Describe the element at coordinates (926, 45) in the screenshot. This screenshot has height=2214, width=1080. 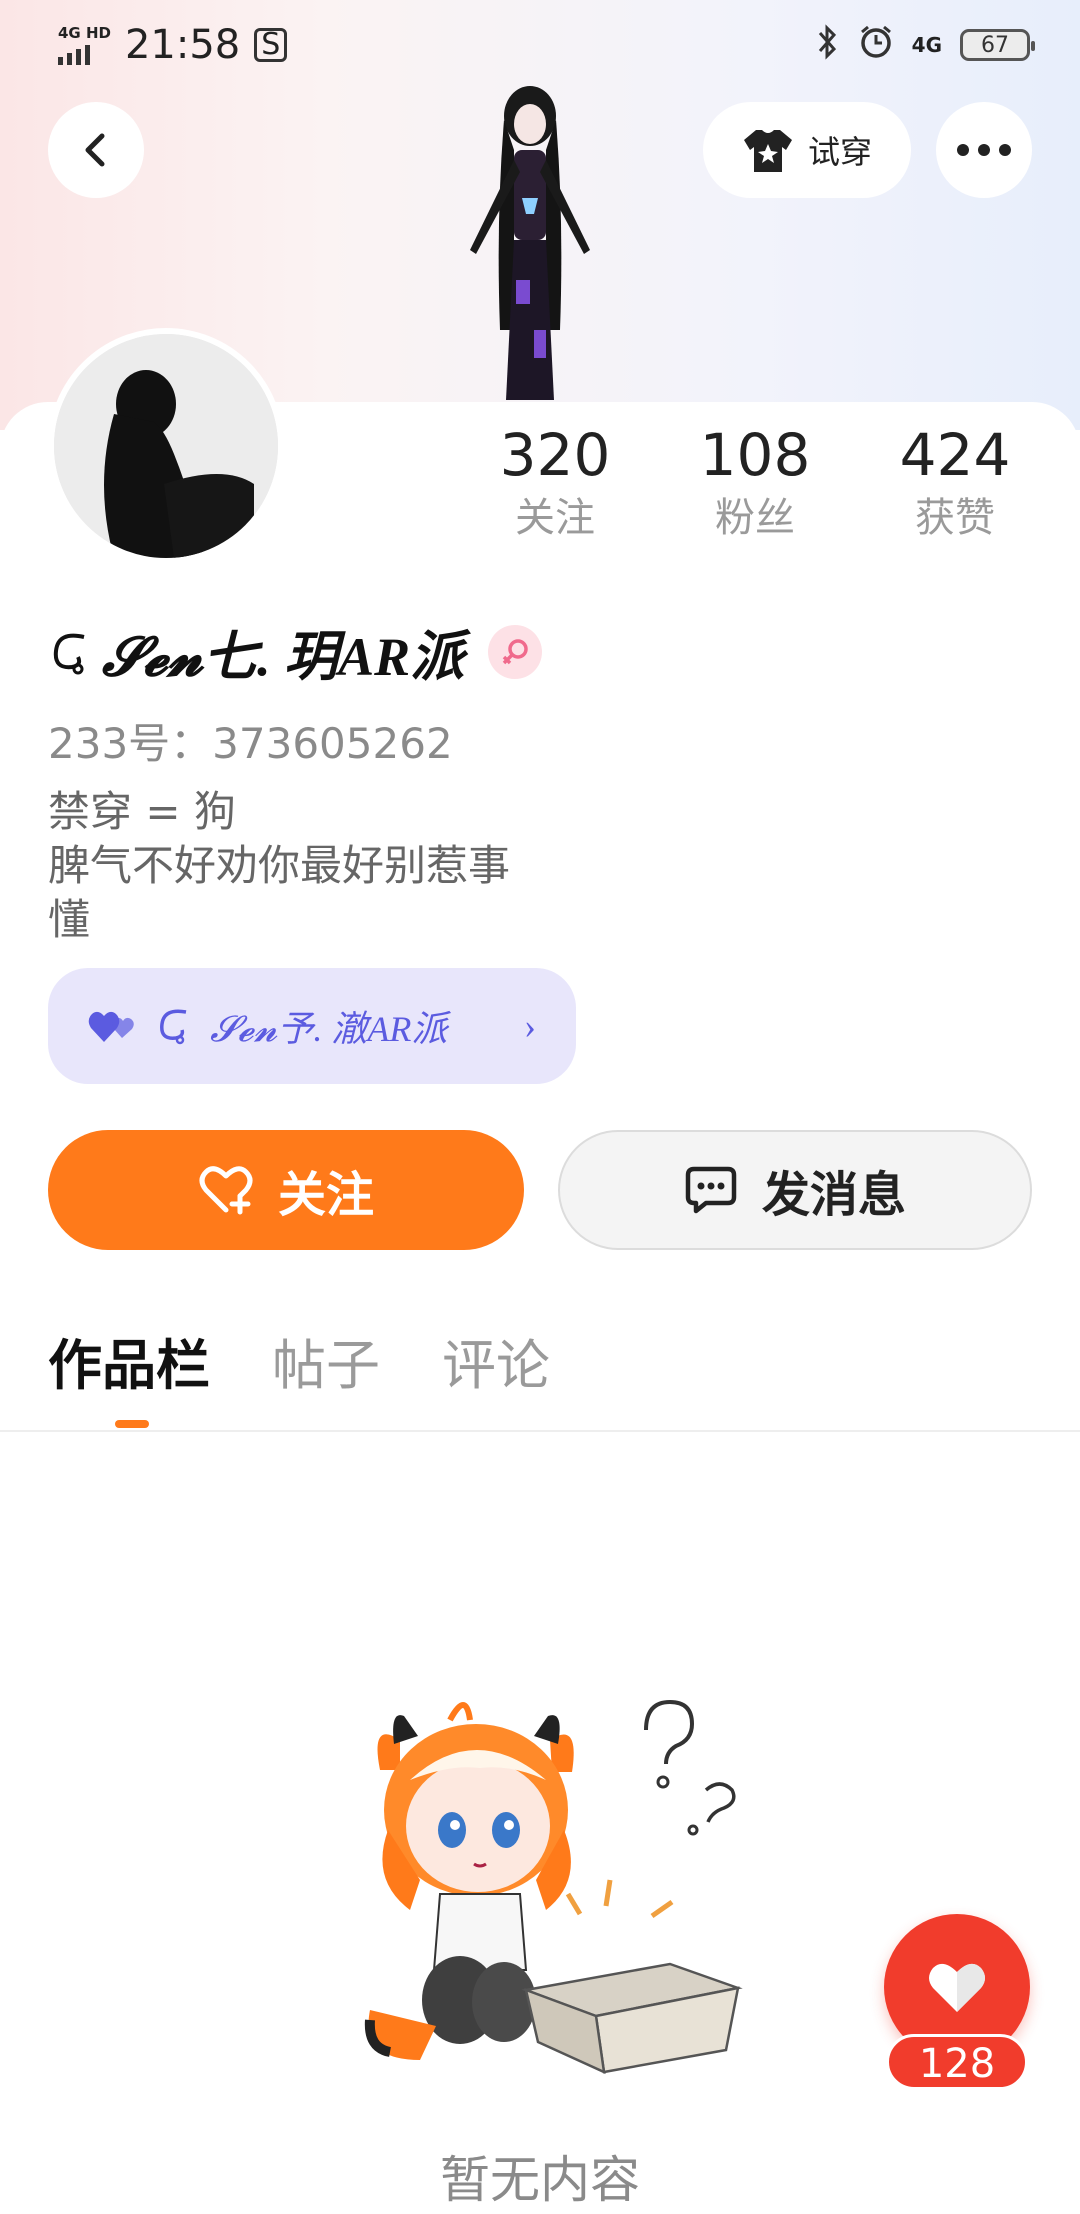
I see `mobile-data-icon: 4G` at that location.